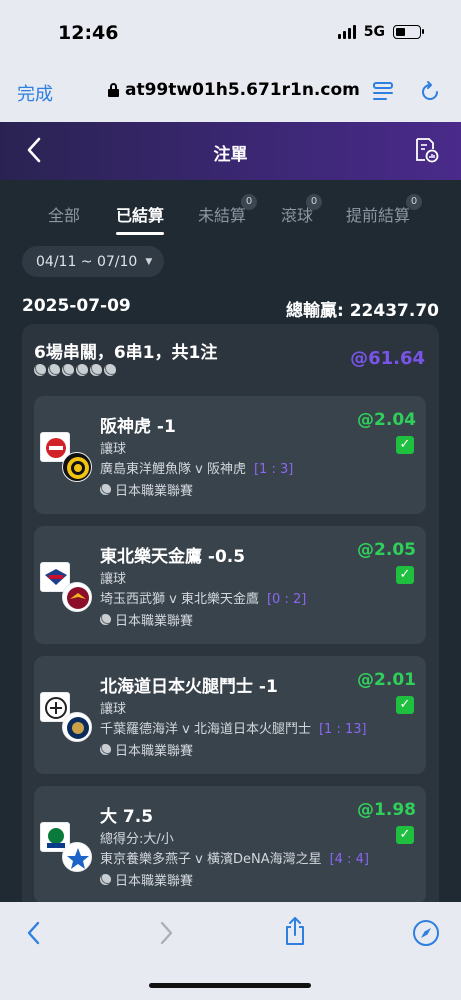 This screenshot has width=461, height=1000. What do you see at coordinates (35, 93) in the screenshot?
I see `done-button: 完成` at bounding box center [35, 93].